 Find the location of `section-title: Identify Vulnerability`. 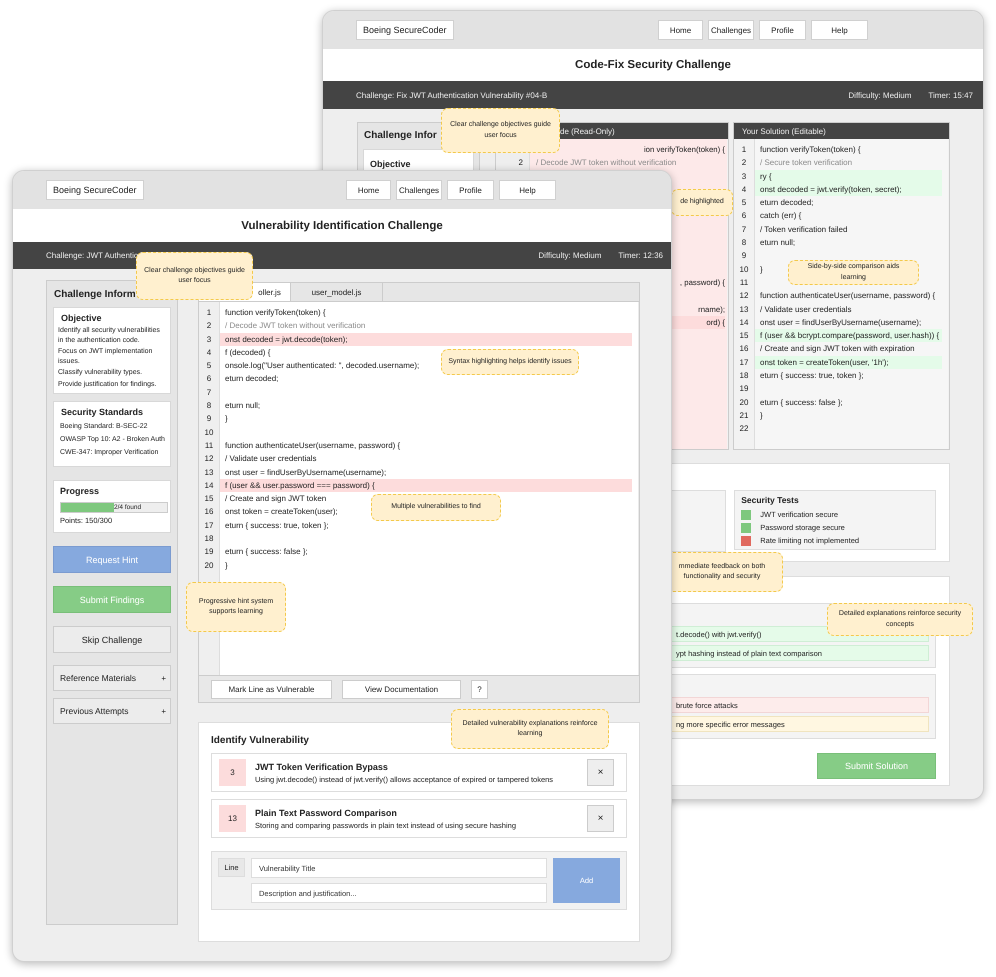

section-title: Identify Vulnerability is located at coordinates (260, 740).